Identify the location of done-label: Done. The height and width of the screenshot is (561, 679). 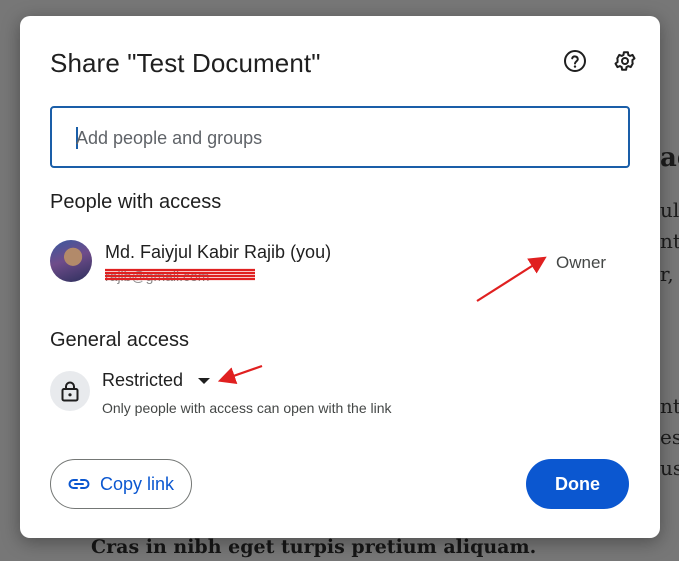
(577, 483).